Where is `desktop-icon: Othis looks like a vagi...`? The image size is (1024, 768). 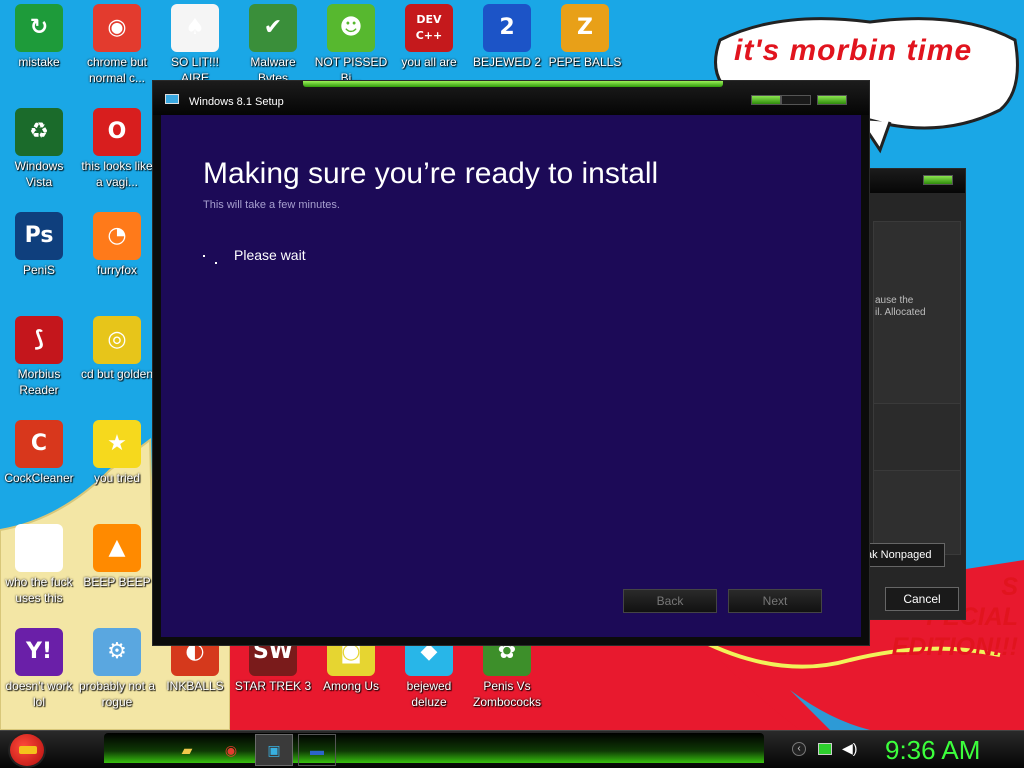 desktop-icon: Othis looks like a vagi... is located at coordinates (117, 149).